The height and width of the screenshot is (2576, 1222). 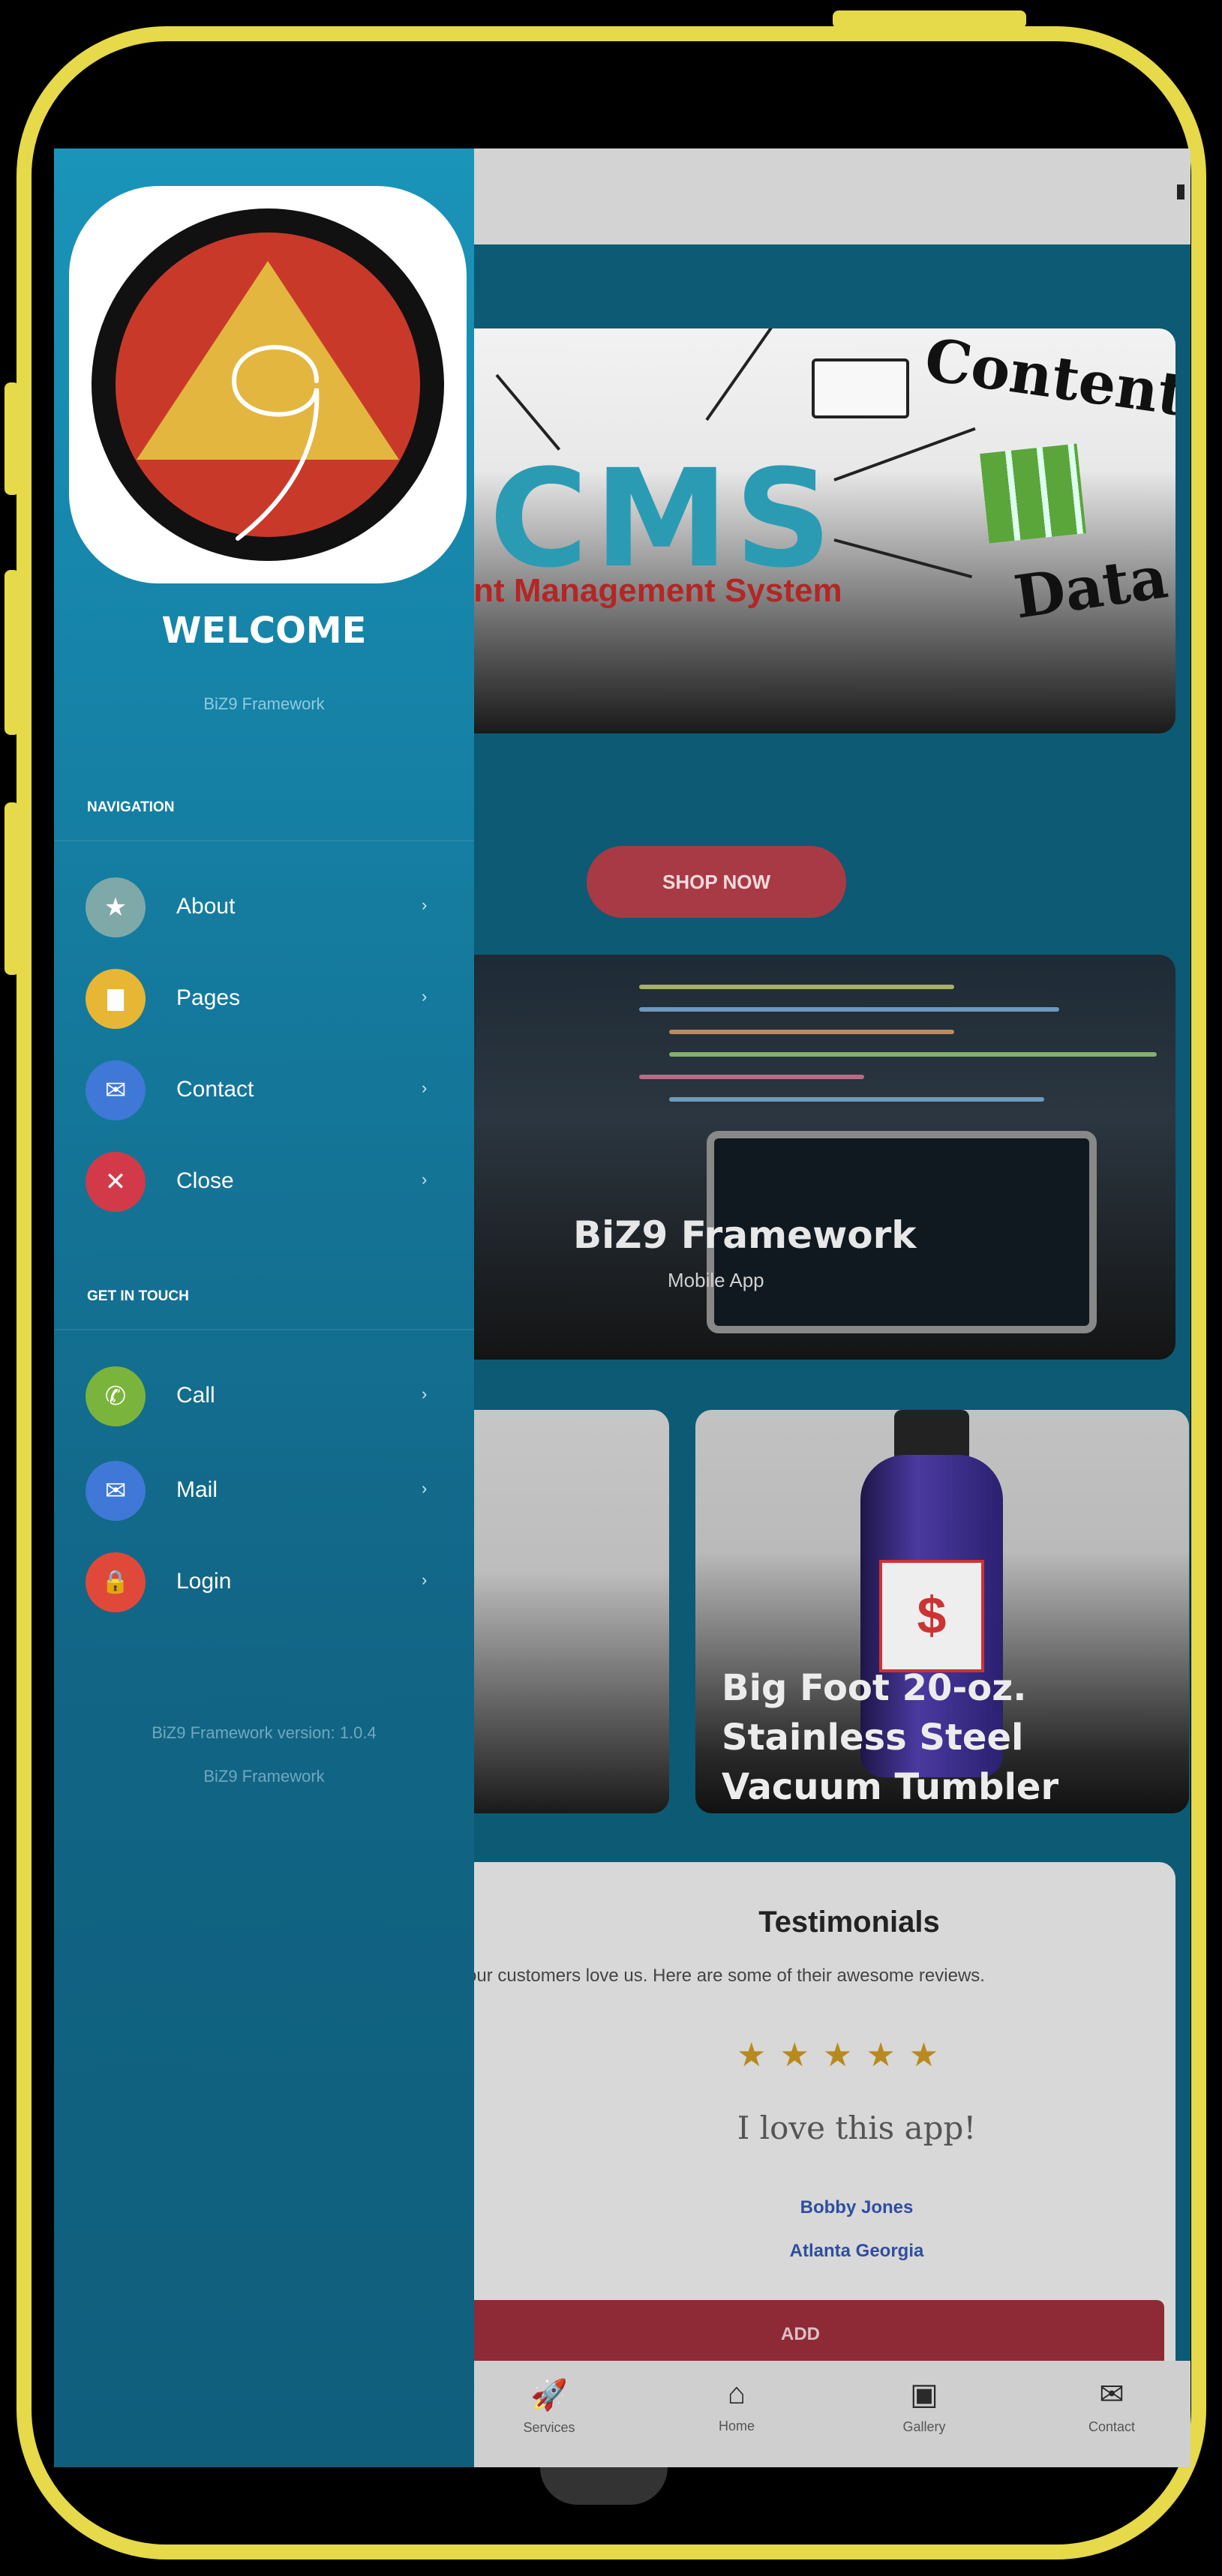 What do you see at coordinates (116, 907) in the screenshot?
I see `star-icon: ★` at bounding box center [116, 907].